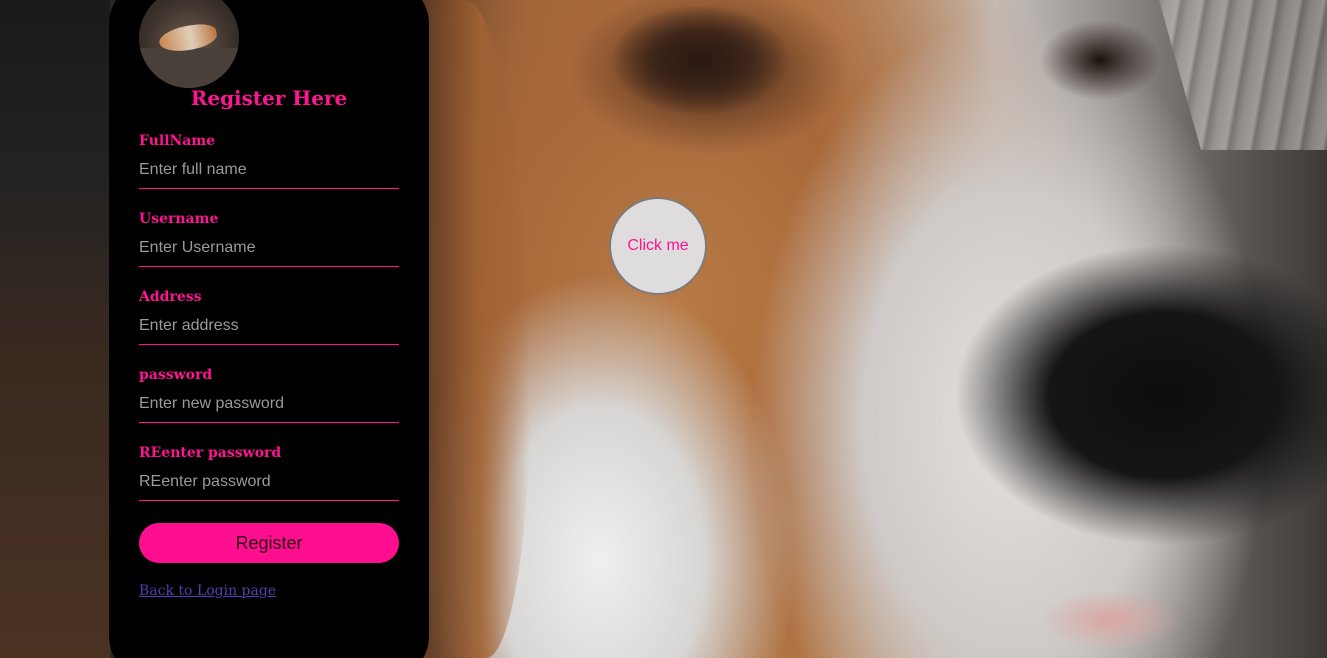 This screenshot has width=1327, height=658. What do you see at coordinates (475, 329) in the screenshot?
I see `background-photo-ear` at bounding box center [475, 329].